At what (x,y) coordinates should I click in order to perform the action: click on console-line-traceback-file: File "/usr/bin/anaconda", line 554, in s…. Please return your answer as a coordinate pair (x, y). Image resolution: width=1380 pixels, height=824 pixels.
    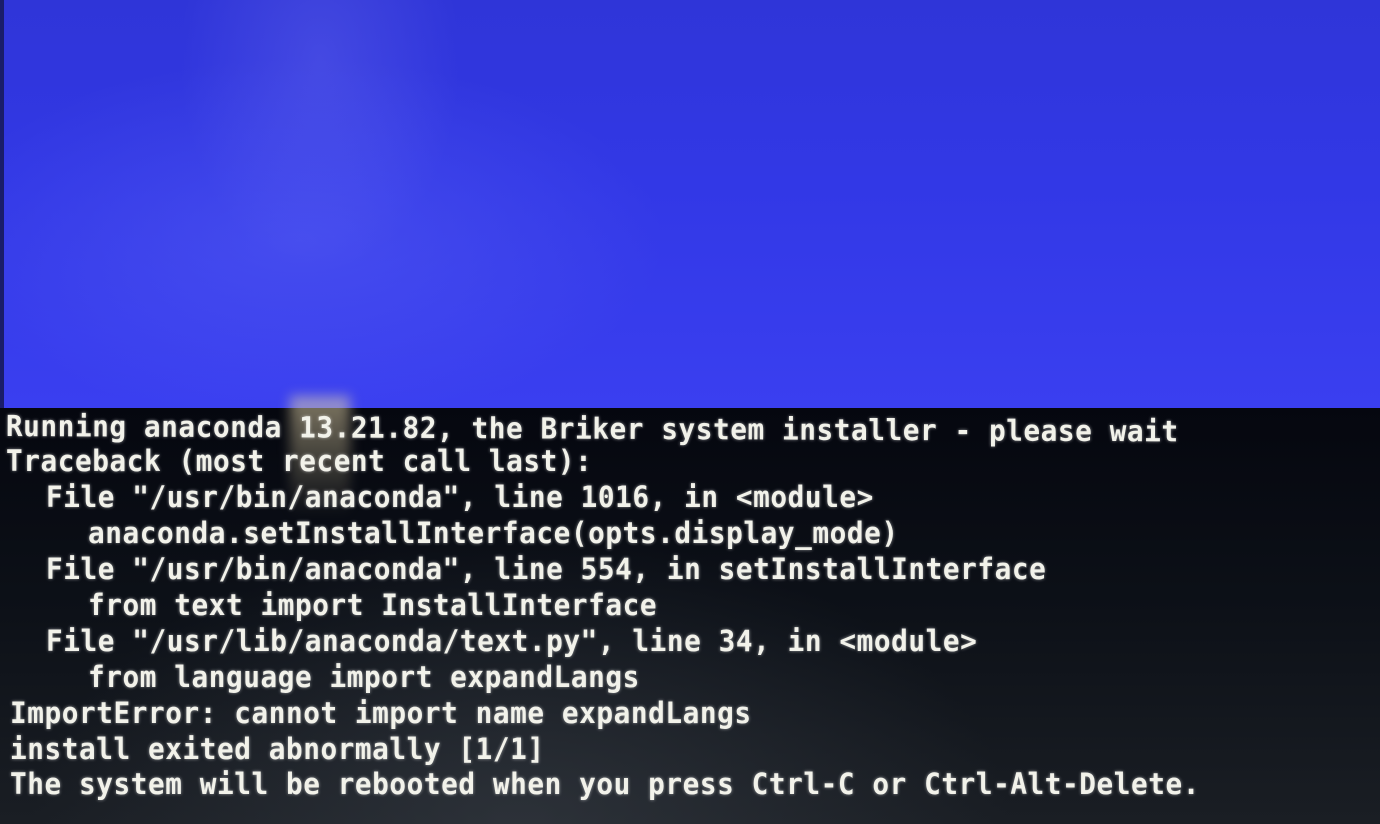
    Looking at the image, I should click on (546, 569).